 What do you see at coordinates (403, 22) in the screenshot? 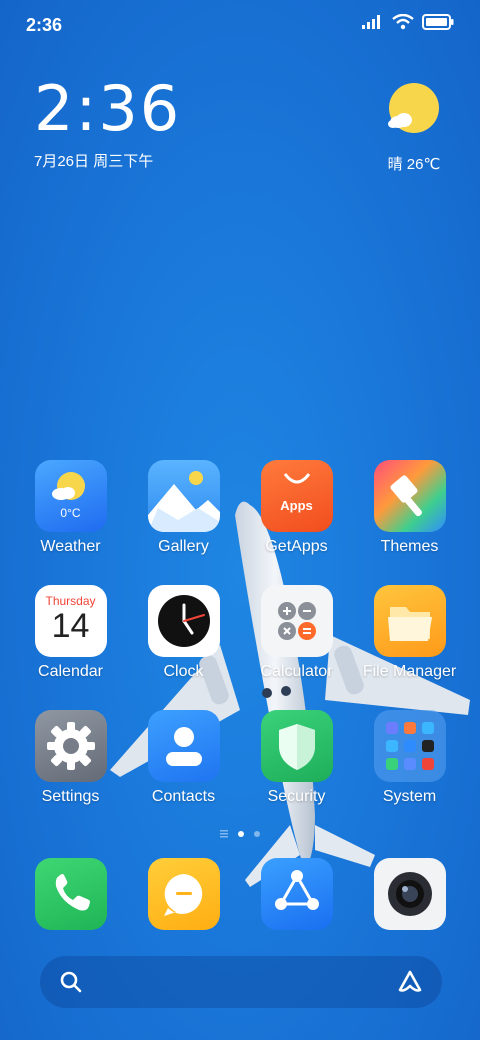
I see `wifi-icon` at bounding box center [403, 22].